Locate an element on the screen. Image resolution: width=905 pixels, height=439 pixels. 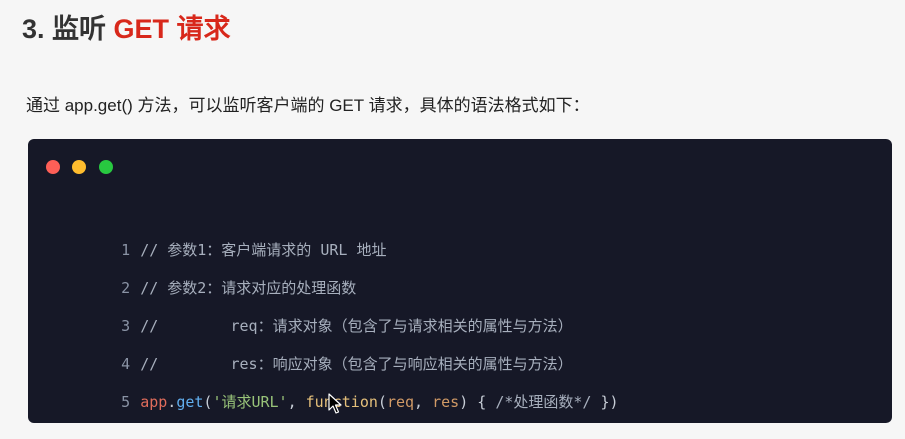
code-line: 1// 参数1：客户端请求的 URL 地址 is located at coordinates (207, 235).